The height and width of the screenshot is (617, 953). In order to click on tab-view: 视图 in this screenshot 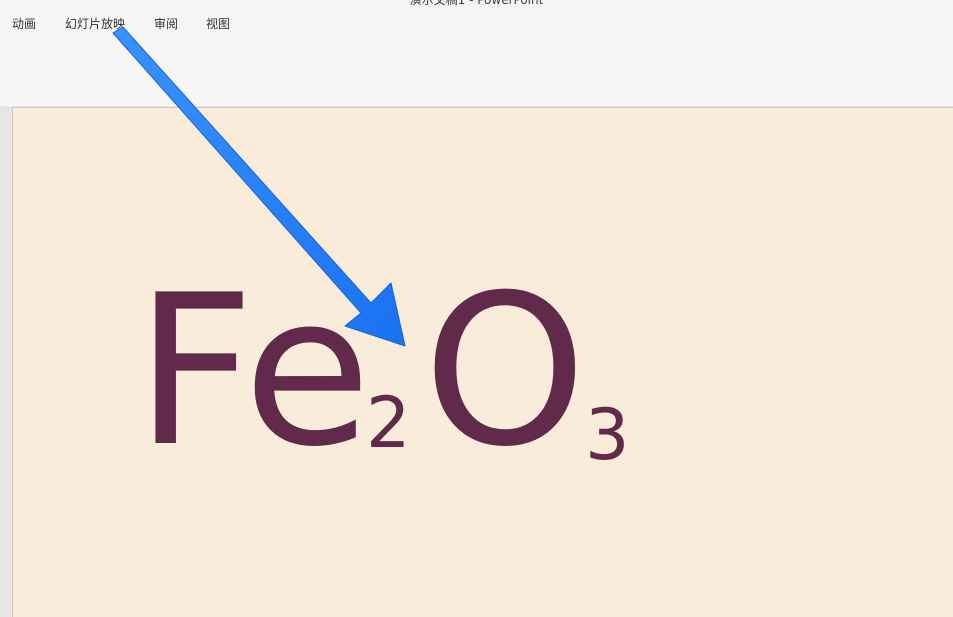, I will do `click(218, 23)`.